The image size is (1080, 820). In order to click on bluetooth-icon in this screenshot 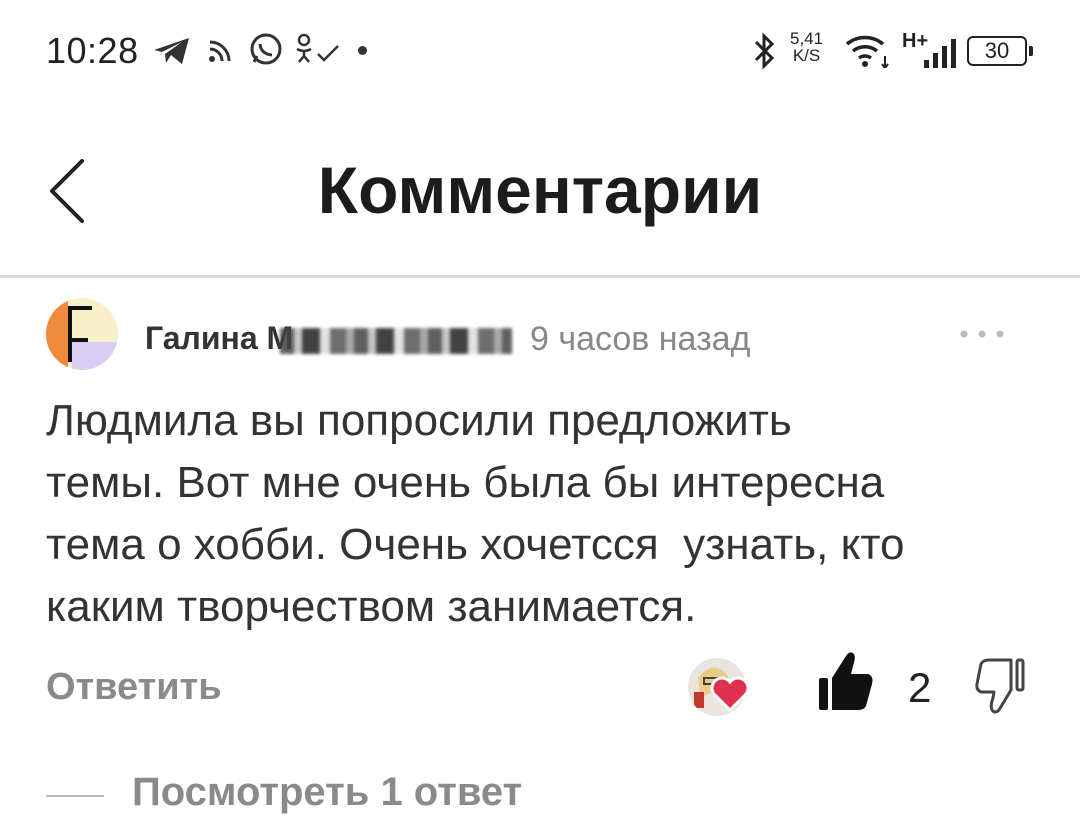, I will do `click(764, 51)`.